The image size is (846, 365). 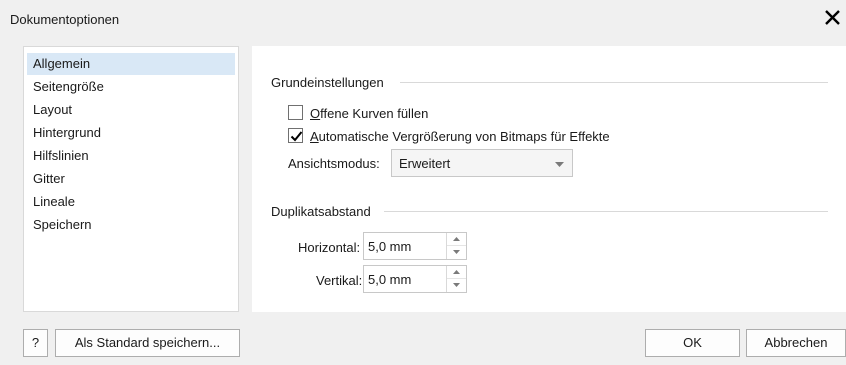 What do you see at coordinates (327, 82) in the screenshot?
I see `group-title-grundeinstellungen: Grundeinstellungen` at bounding box center [327, 82].